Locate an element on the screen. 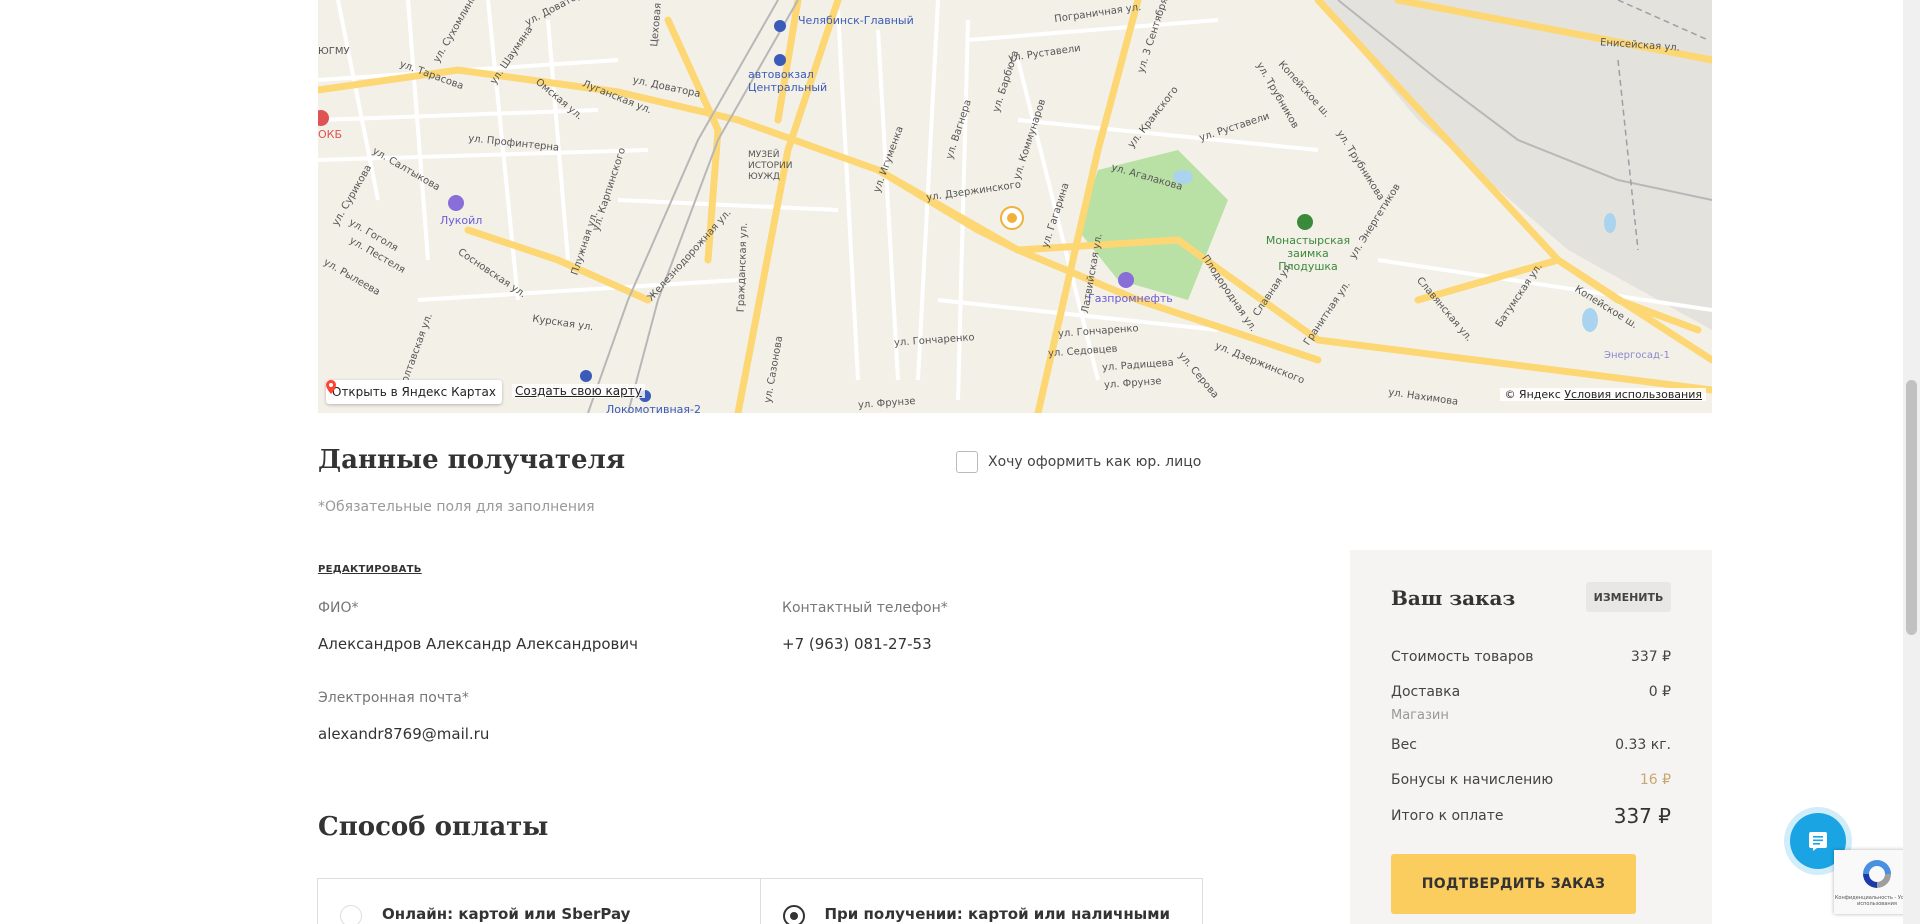  total-label: Итого к оплате is located at coordinates (1447, 816).